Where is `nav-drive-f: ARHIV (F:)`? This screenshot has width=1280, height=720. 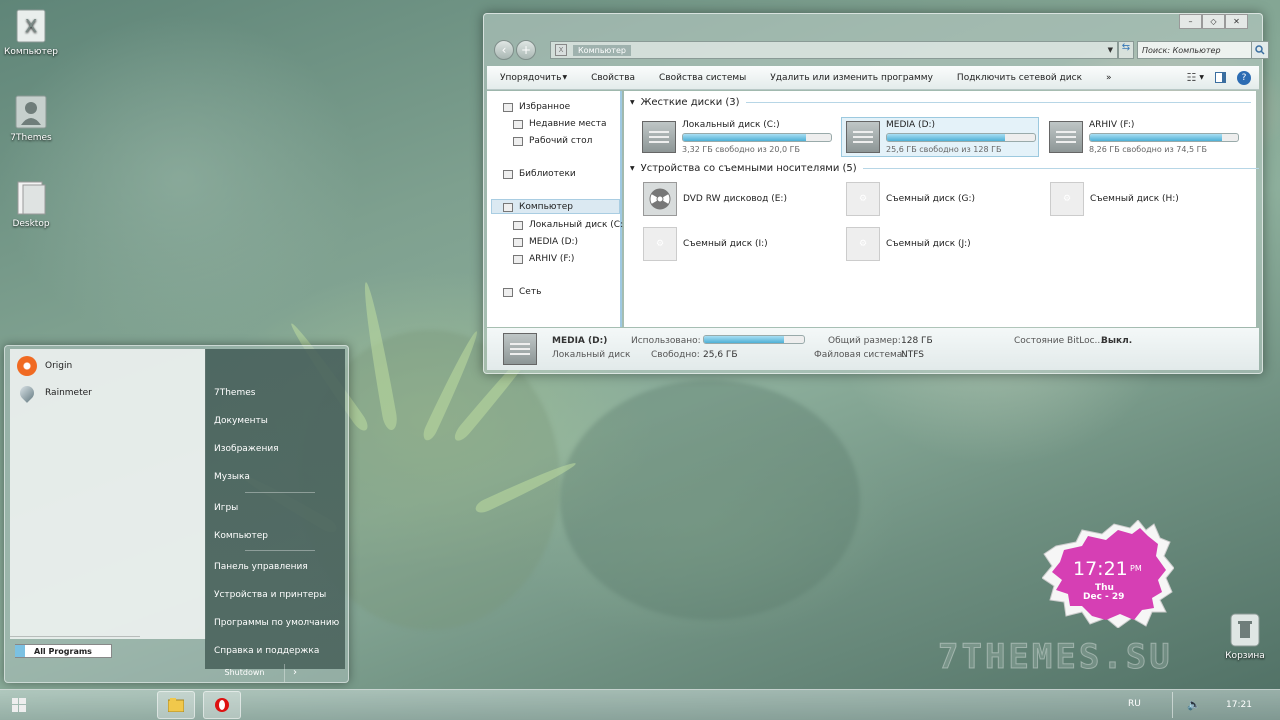 nav-drive-f: ARHIV (F:) is located at coordinates (543, 259).